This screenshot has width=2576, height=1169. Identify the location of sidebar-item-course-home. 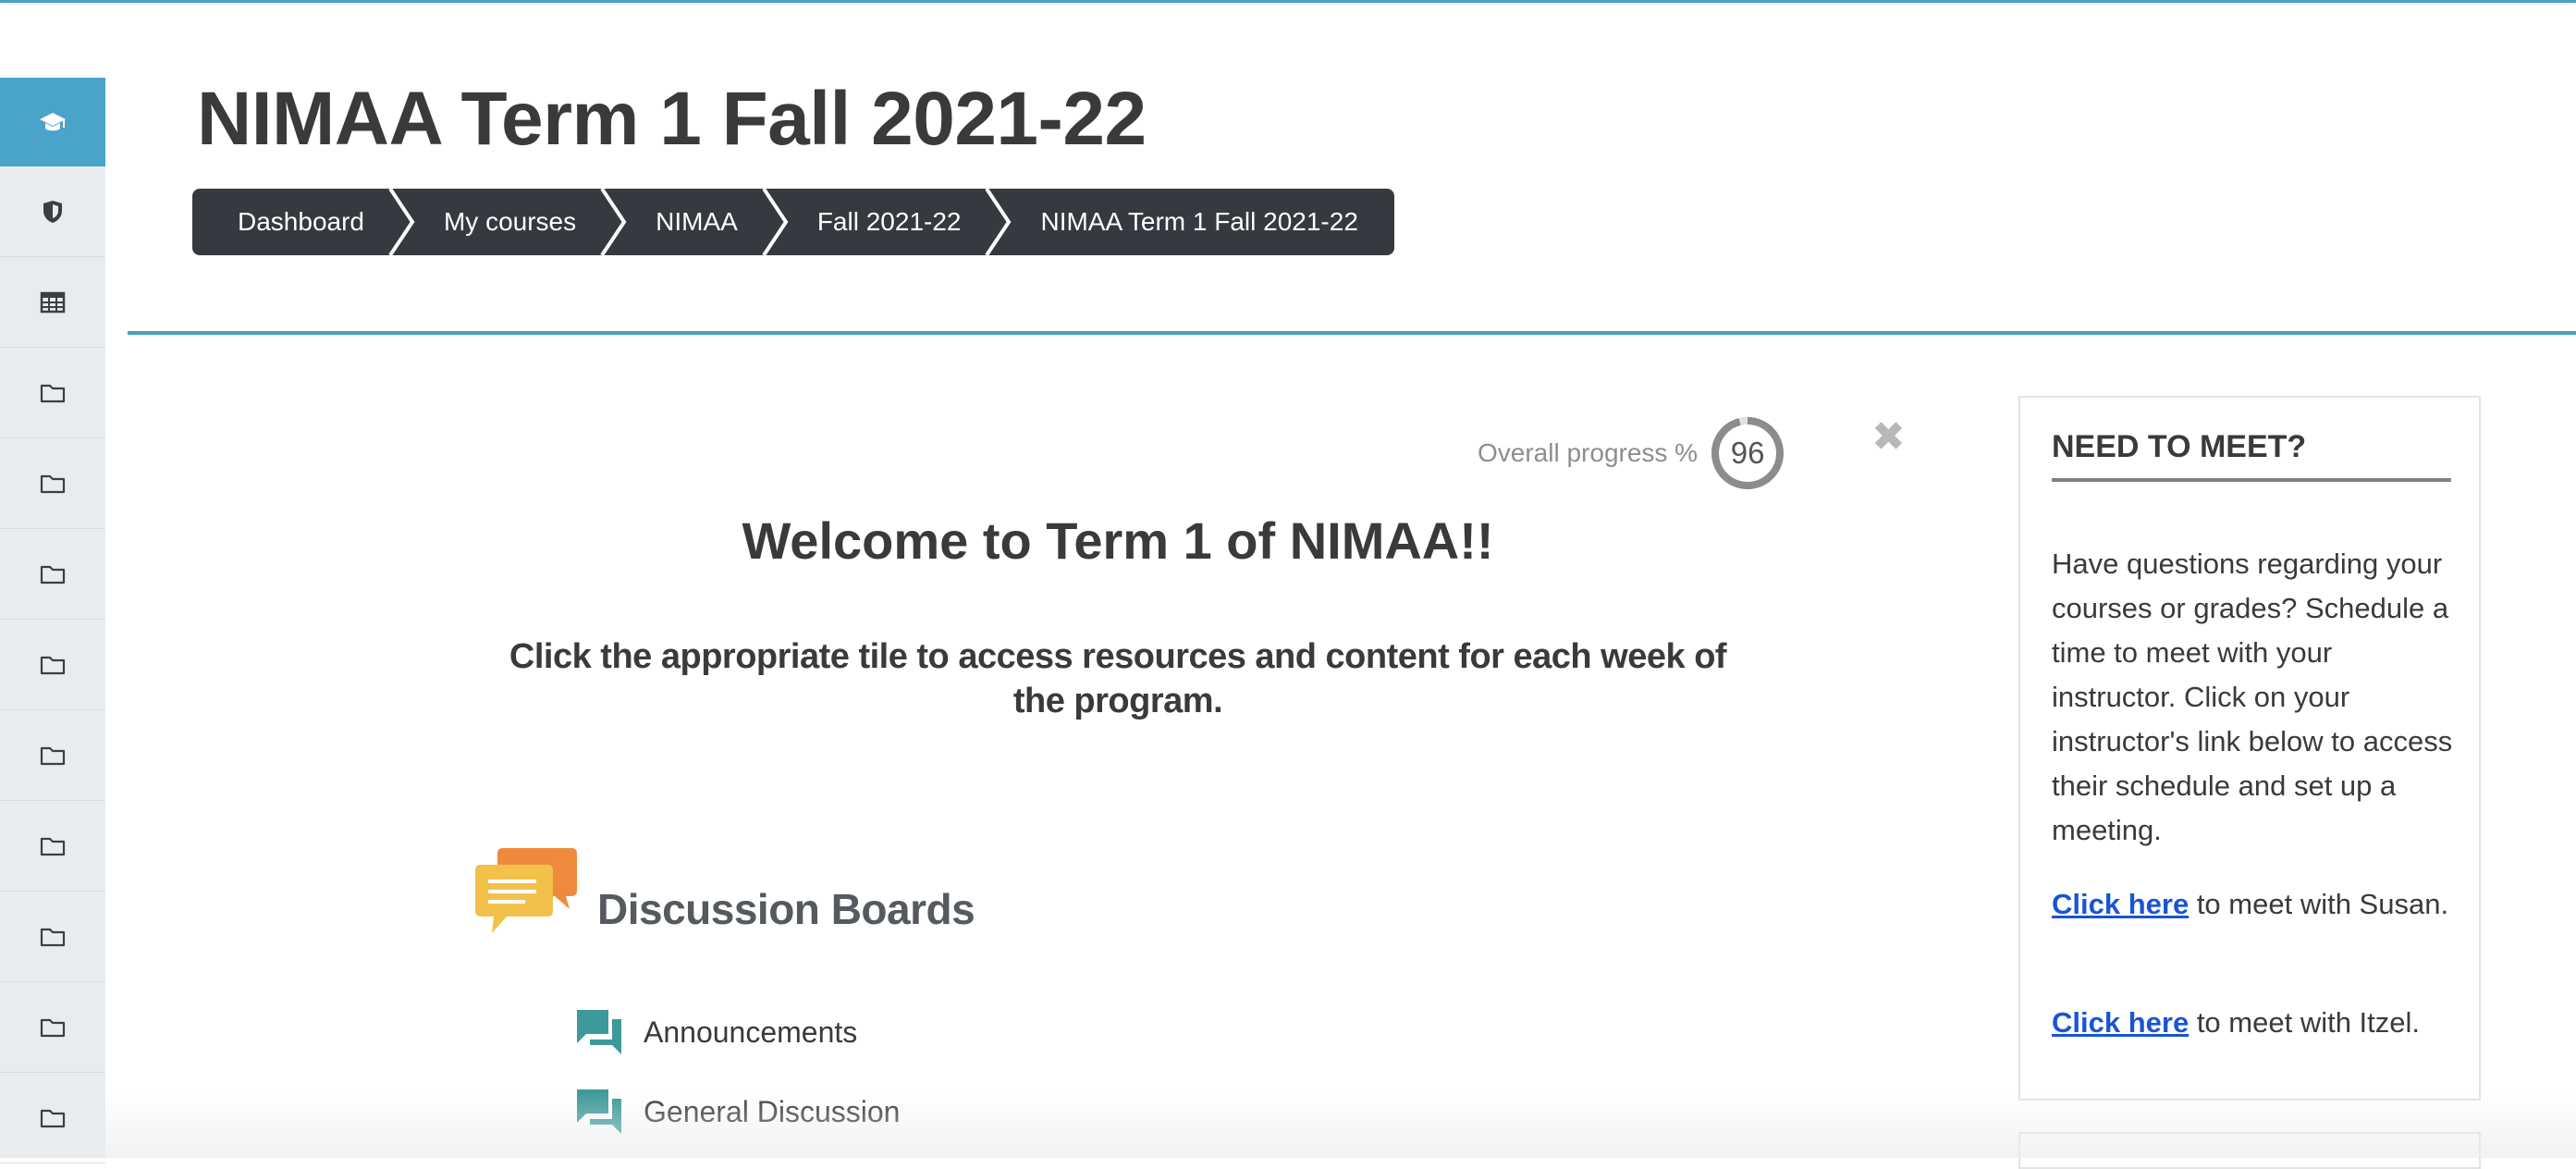
(52, 122).